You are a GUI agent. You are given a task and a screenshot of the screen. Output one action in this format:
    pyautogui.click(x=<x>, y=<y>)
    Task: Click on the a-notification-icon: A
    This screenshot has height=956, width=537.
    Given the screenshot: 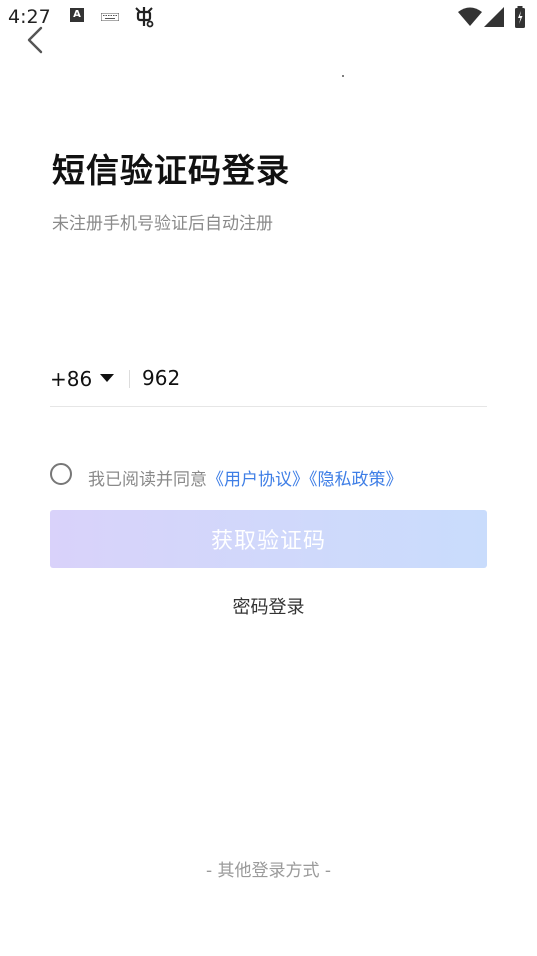 What is the action you would take?
    pyautogui.click(x=77, y=15)
    